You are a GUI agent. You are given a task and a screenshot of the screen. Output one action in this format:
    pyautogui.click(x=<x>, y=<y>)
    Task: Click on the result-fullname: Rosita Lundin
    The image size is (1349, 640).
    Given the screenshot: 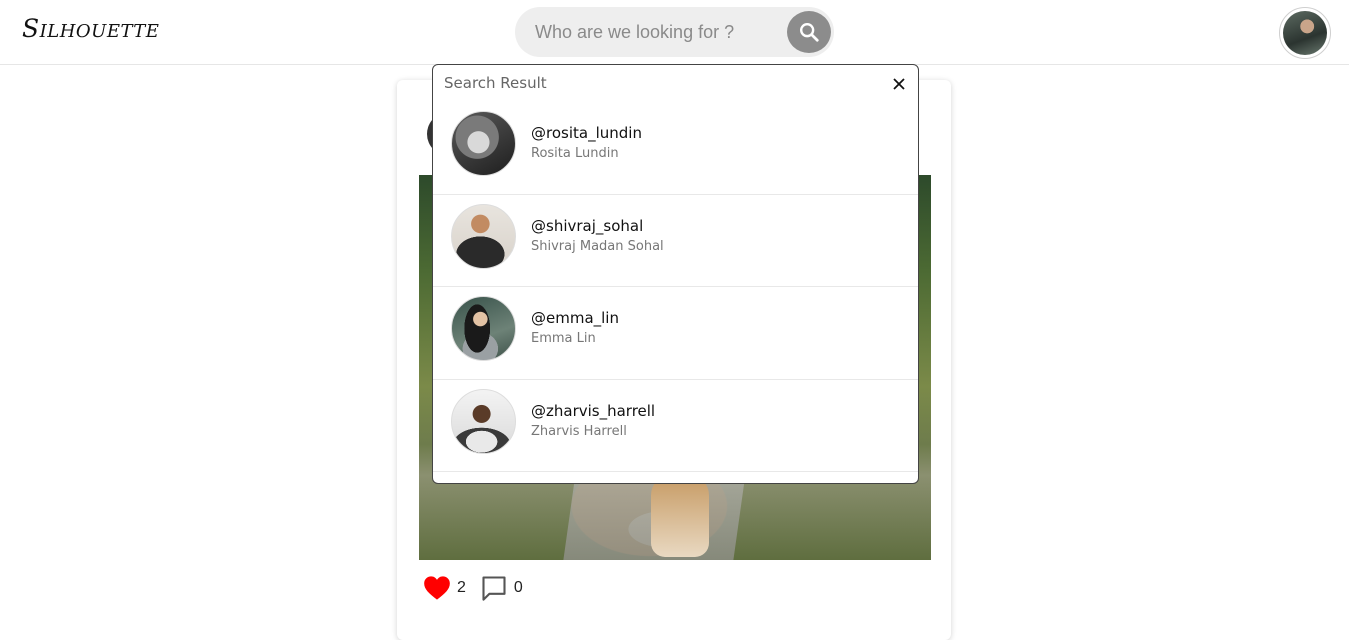 What is the action you would take?
    pyautogui.click(x=575, y=153)
    